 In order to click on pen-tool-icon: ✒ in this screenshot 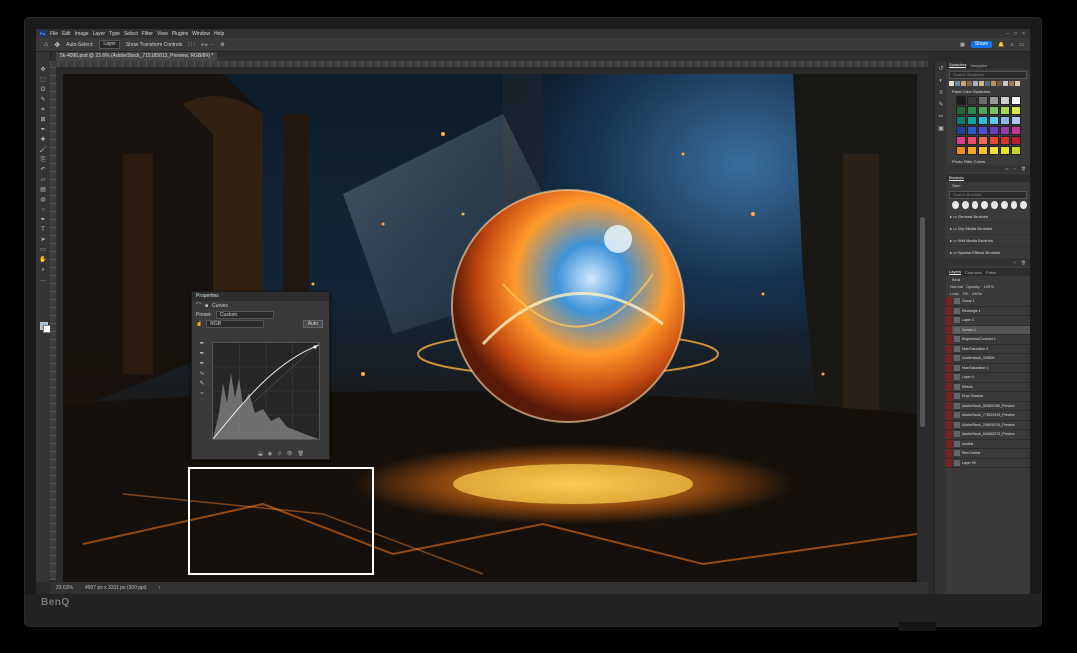, I will do `click(43, 220)`.